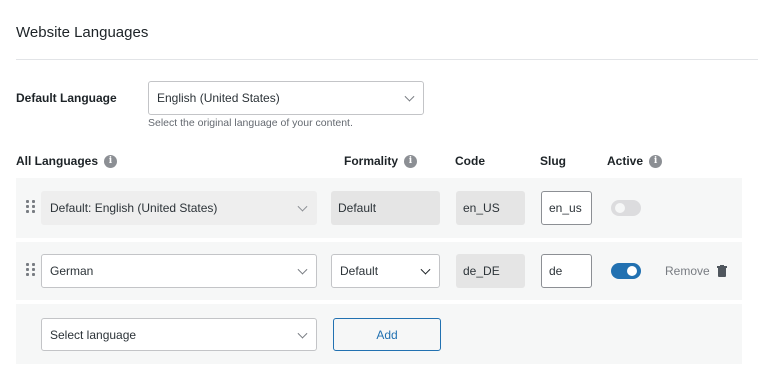 The height and width of the screenshot is (382, 758). I want to click on row-language-select: Default: English (United States), so click(179, 208).